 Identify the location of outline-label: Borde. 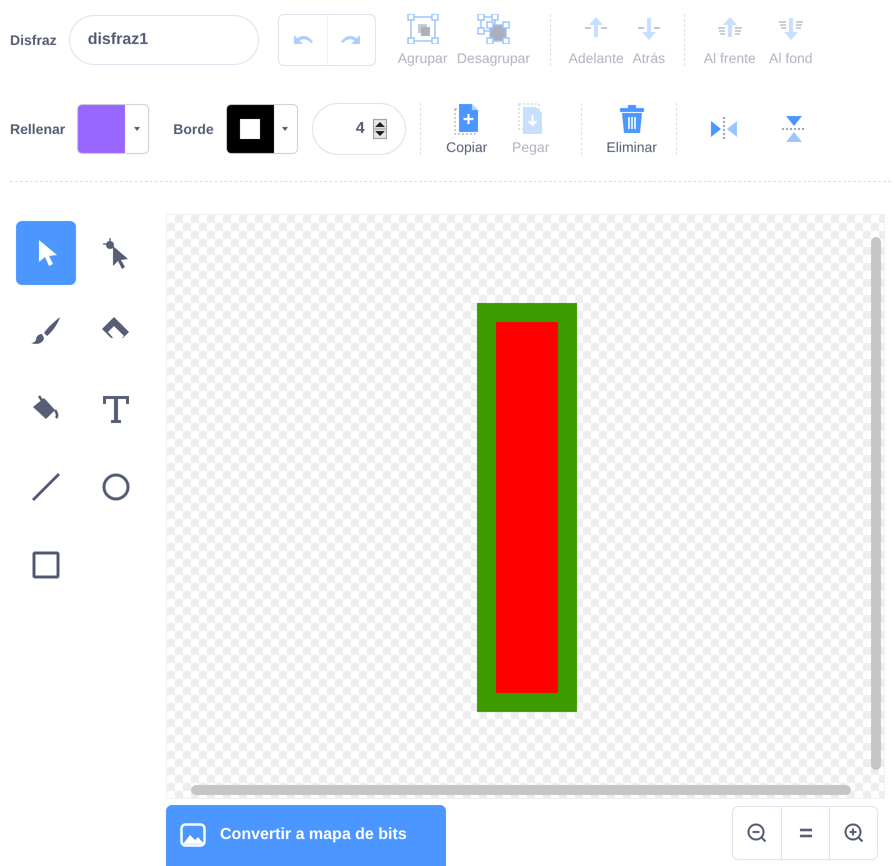
(193, 129).